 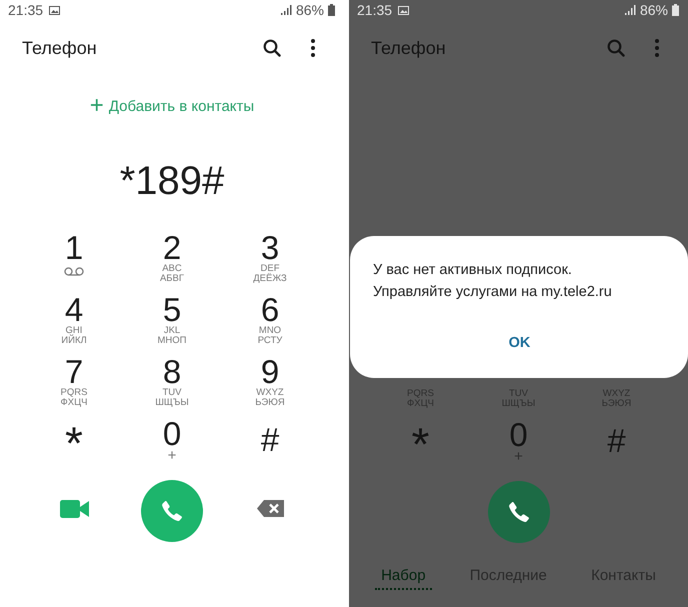 I want to click on key-digit: 2, so click(x=172, y=248).